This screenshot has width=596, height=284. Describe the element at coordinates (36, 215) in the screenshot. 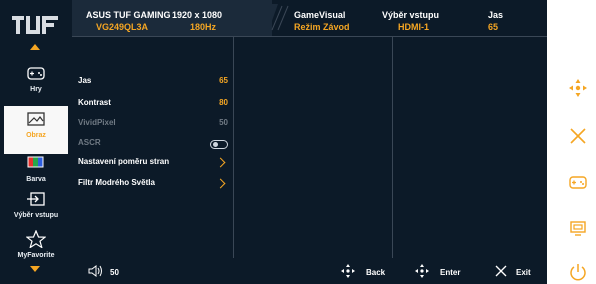

I see `sidebar-item-label: Výběr vstupu` at that location.